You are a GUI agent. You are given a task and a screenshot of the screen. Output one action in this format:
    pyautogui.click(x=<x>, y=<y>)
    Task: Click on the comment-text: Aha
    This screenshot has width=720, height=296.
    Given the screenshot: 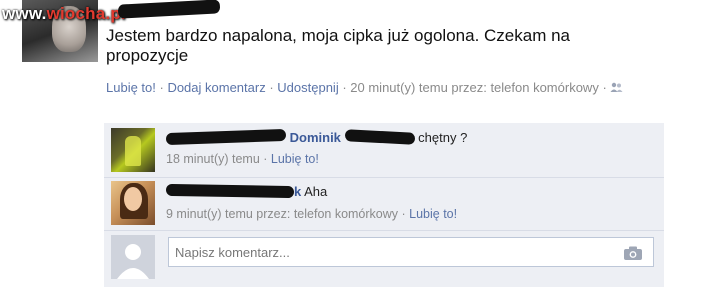 What is the action you would take?
    pyautogui.click(x=316, y=191)
    